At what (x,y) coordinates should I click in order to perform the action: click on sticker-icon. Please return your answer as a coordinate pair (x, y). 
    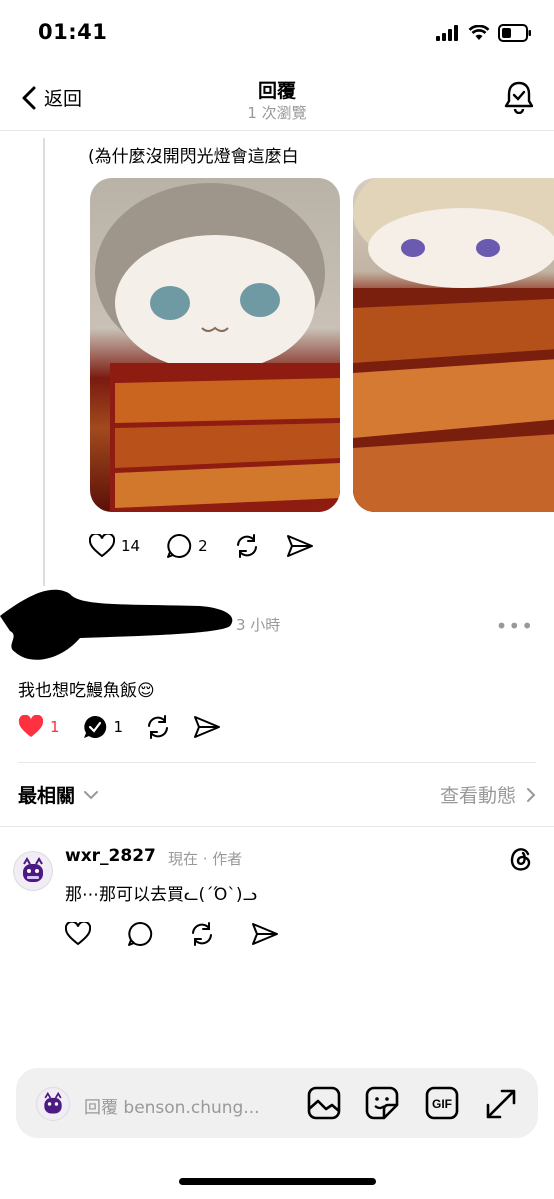
    Looking at the image, I should click on (382, 1103).